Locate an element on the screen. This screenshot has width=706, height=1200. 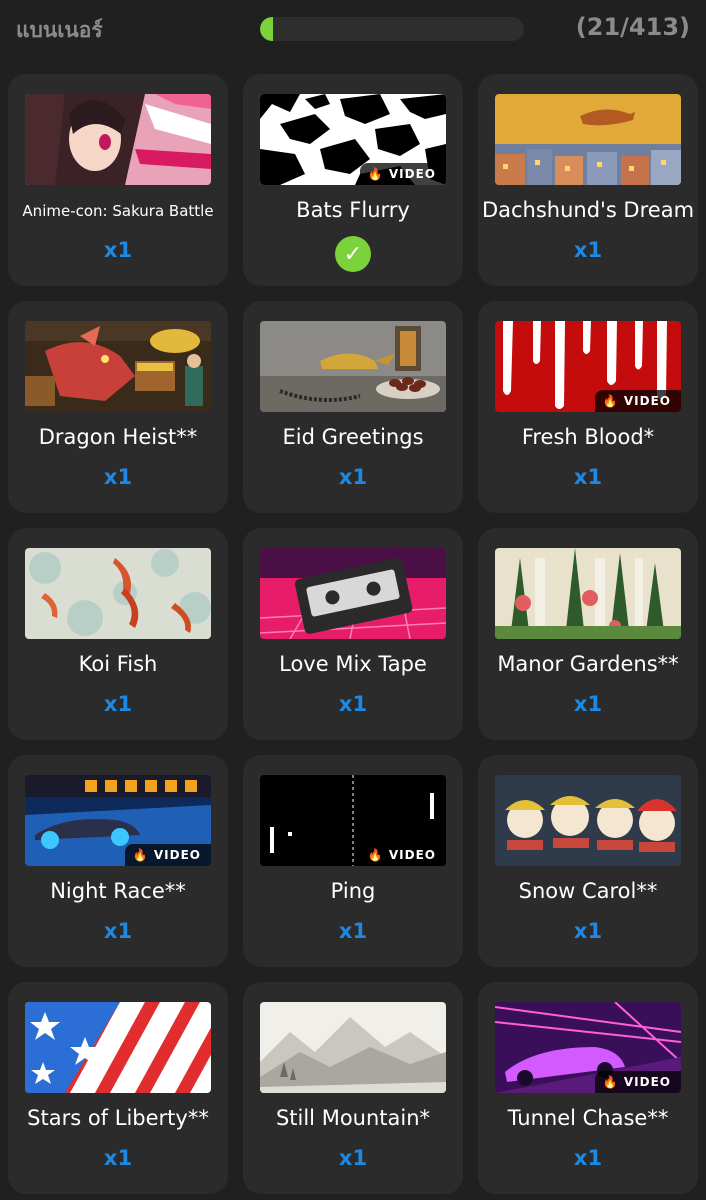
banner-name: Tunnel Chase** is located at coordinates (588, 1118).